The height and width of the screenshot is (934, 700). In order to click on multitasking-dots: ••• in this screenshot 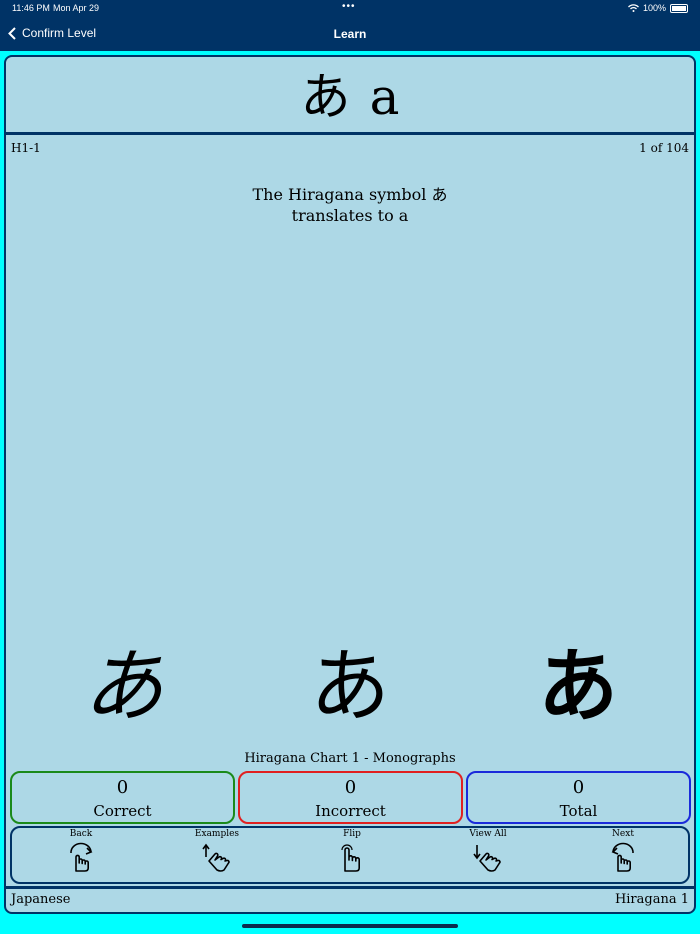, I will do `click(349, 6)`.